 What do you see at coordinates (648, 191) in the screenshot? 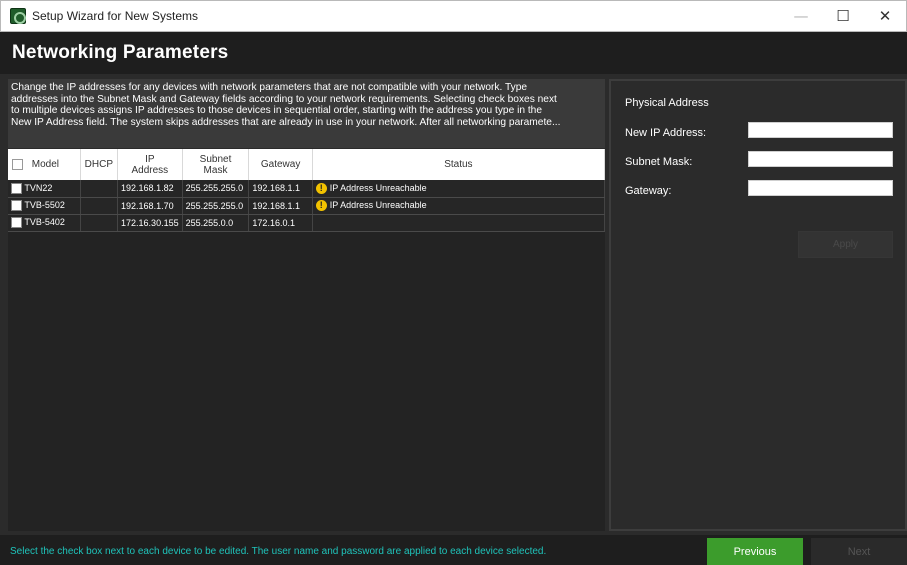
I see `gateway-label: Gateway:` at bounding box center [648, 191].